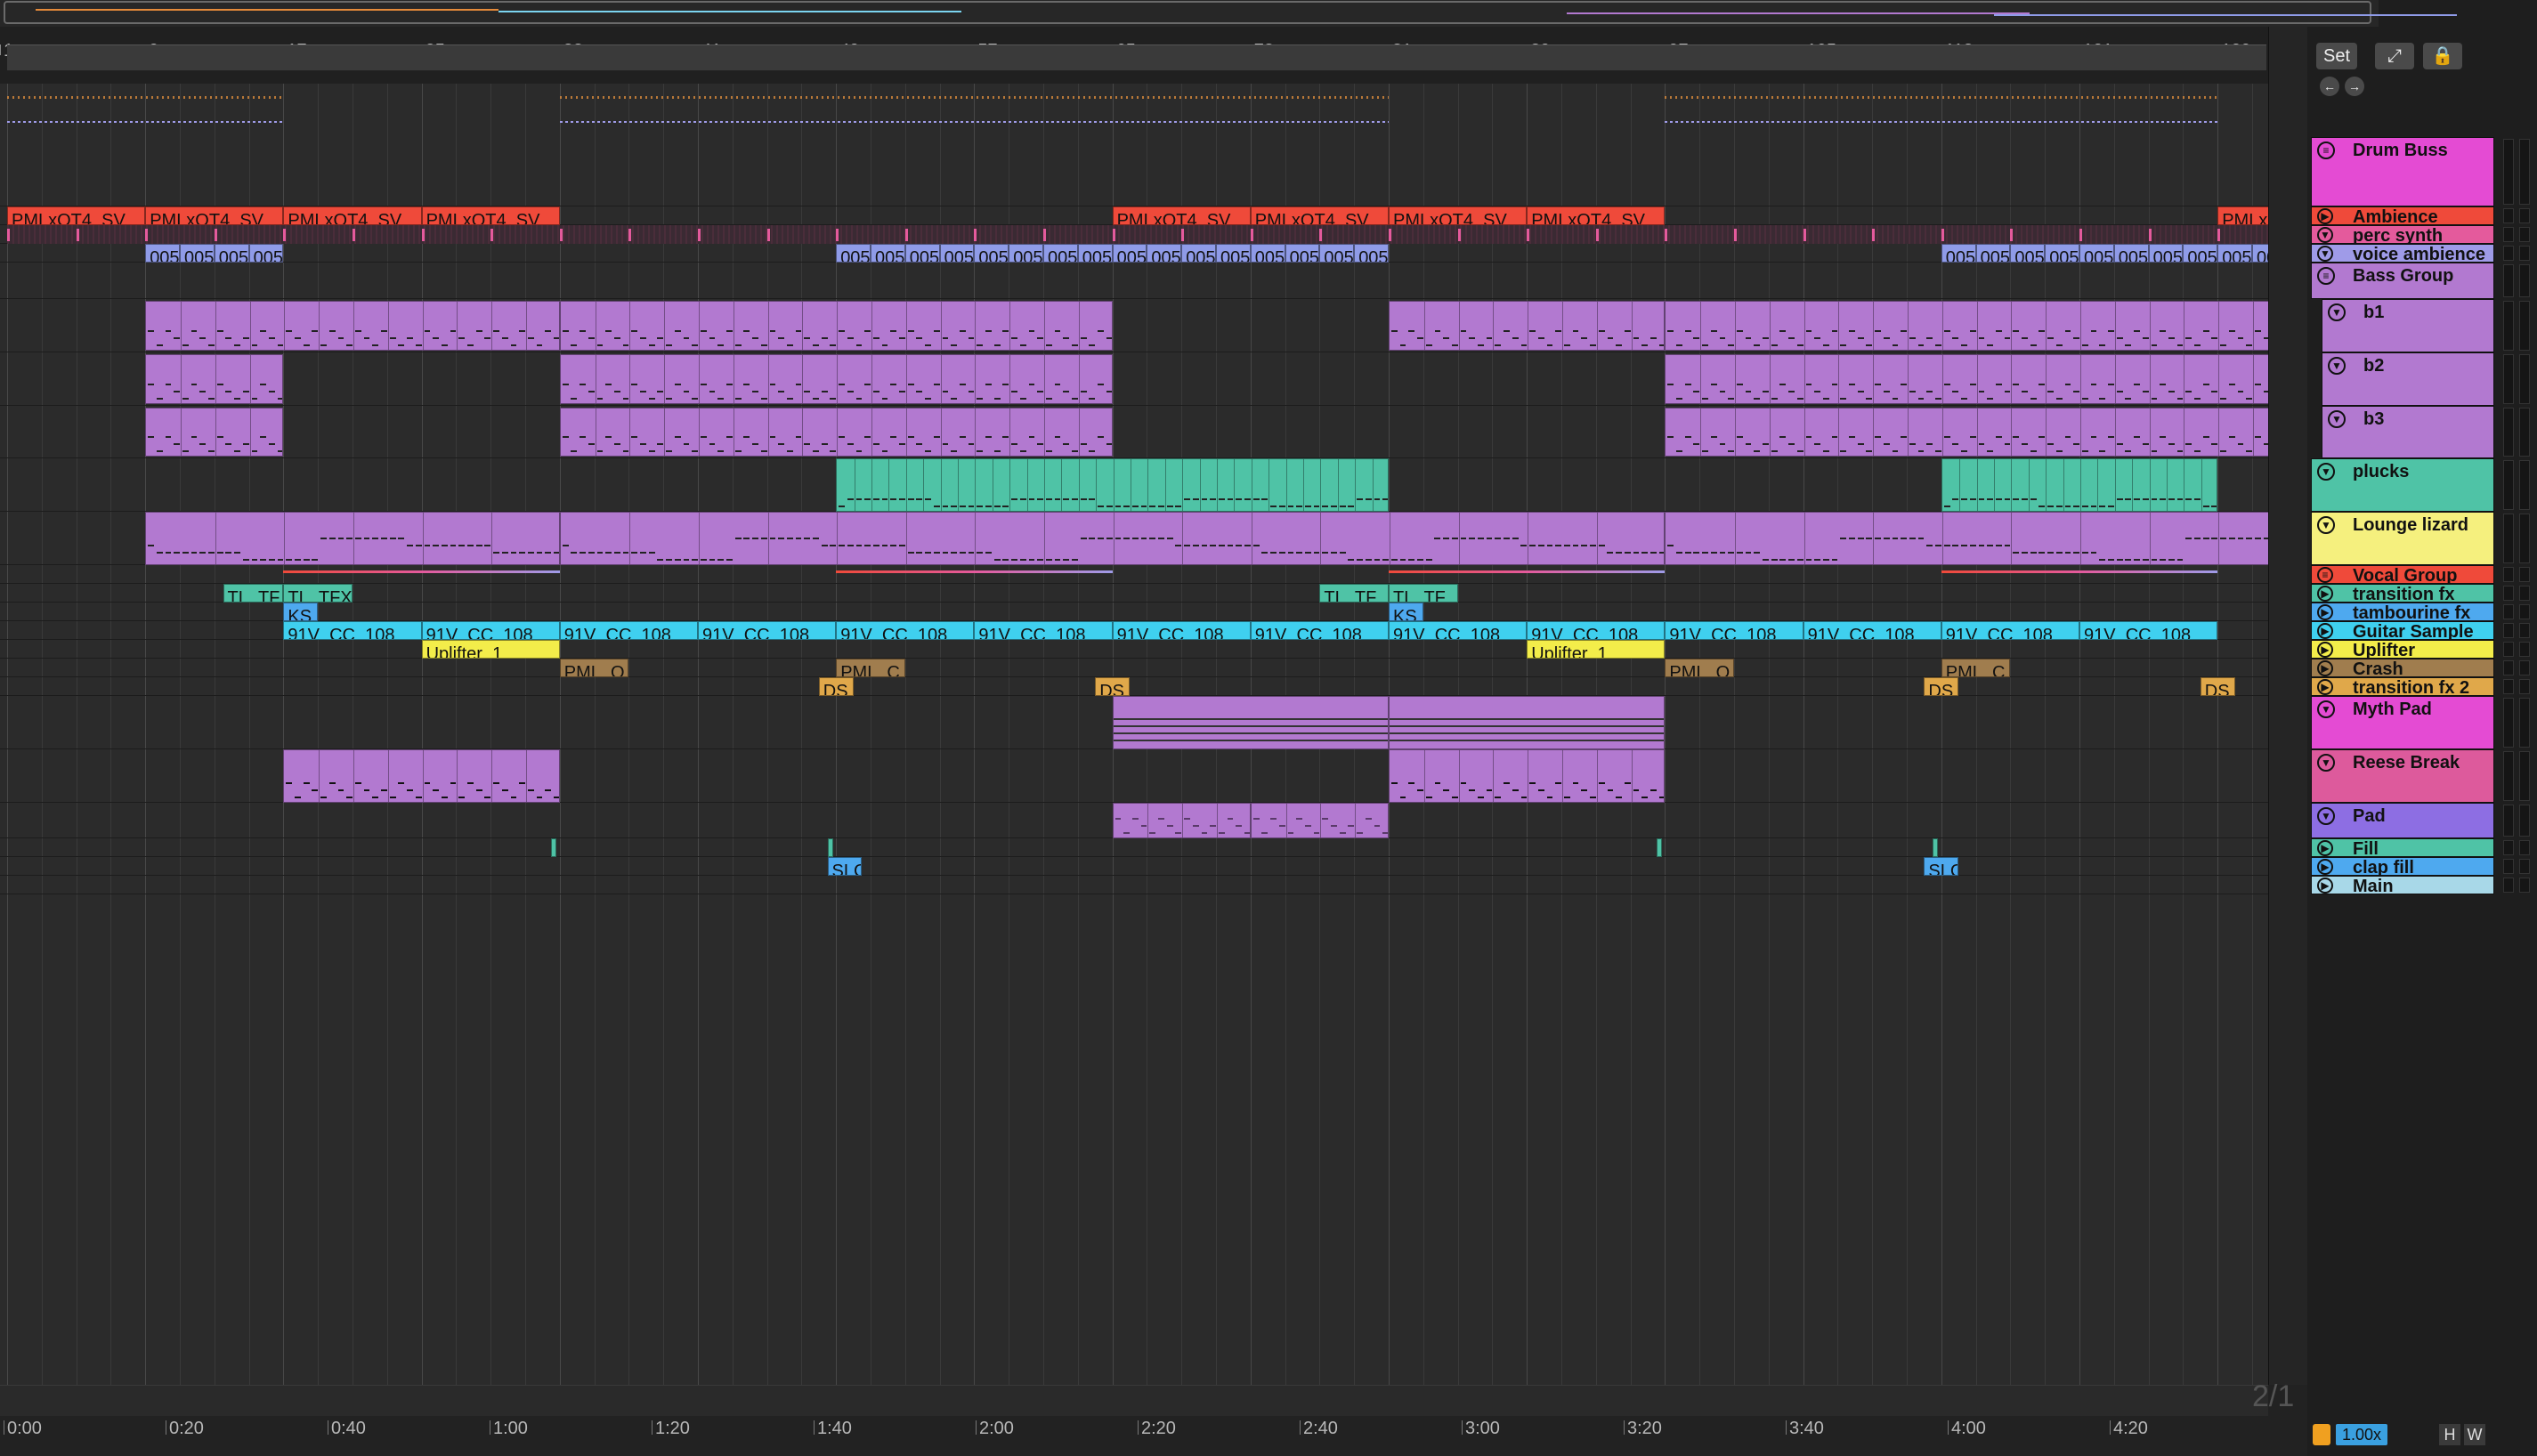  I want to click on transition-fx-clip: TL_TFX, so click(318, 593).